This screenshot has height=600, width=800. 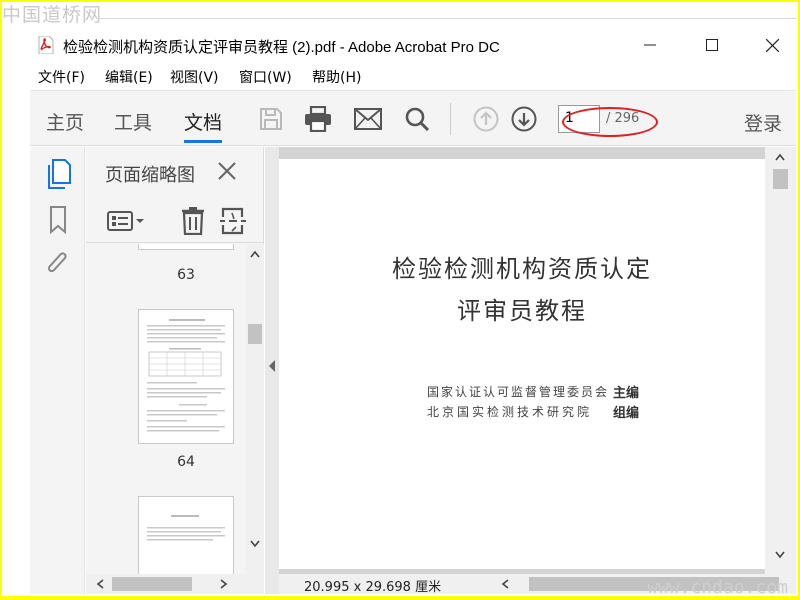 I want to click on thumbnail-list: 63 64, so click(x=166, y=409).